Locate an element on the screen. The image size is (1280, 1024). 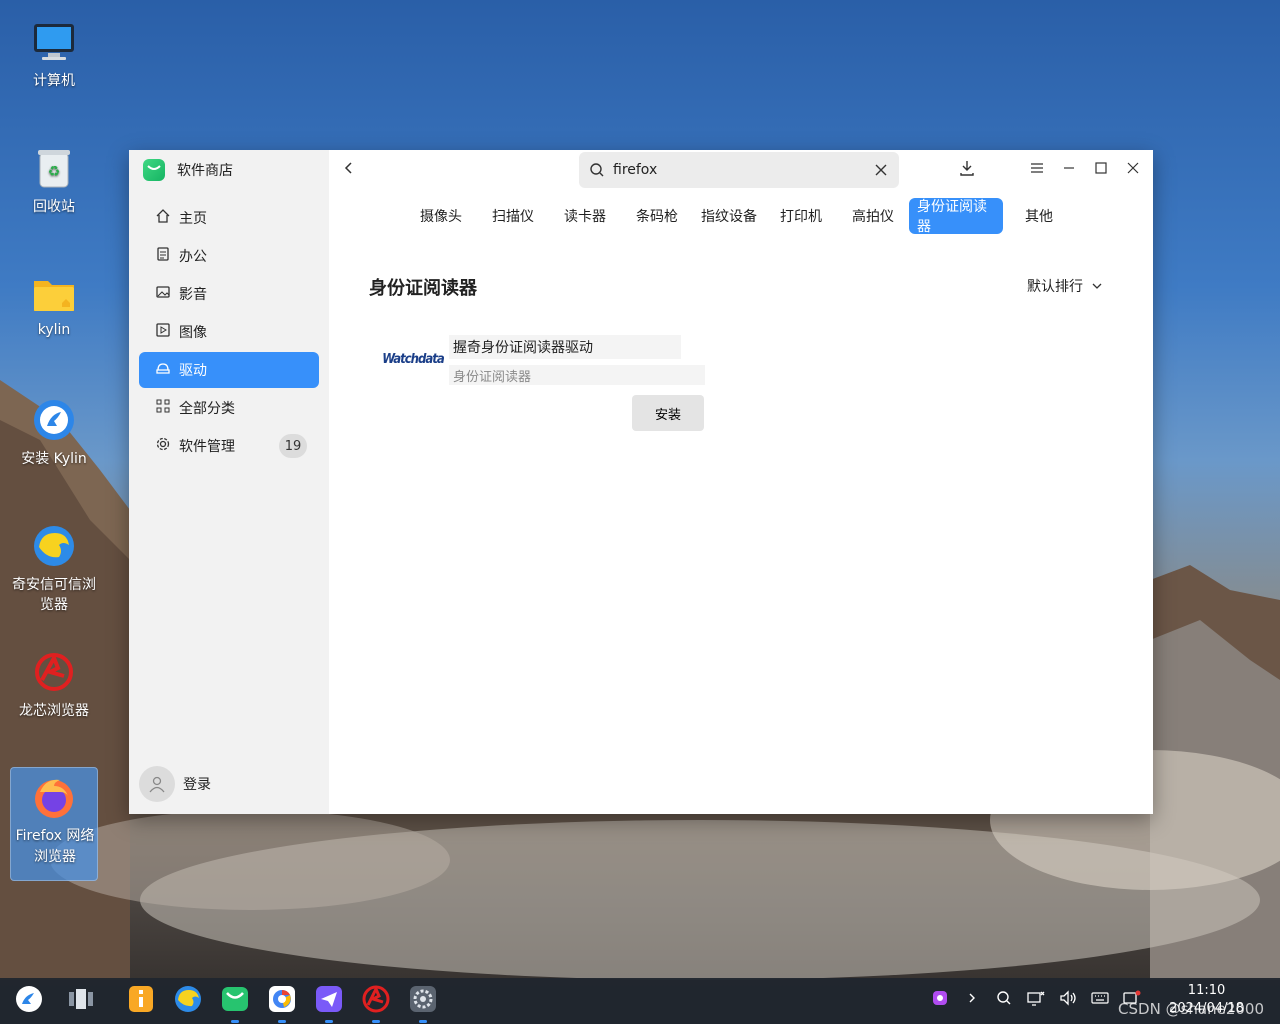
desktop-icon-firefox: Firefox 网络浏览器 is located at coordinates (54, 824).